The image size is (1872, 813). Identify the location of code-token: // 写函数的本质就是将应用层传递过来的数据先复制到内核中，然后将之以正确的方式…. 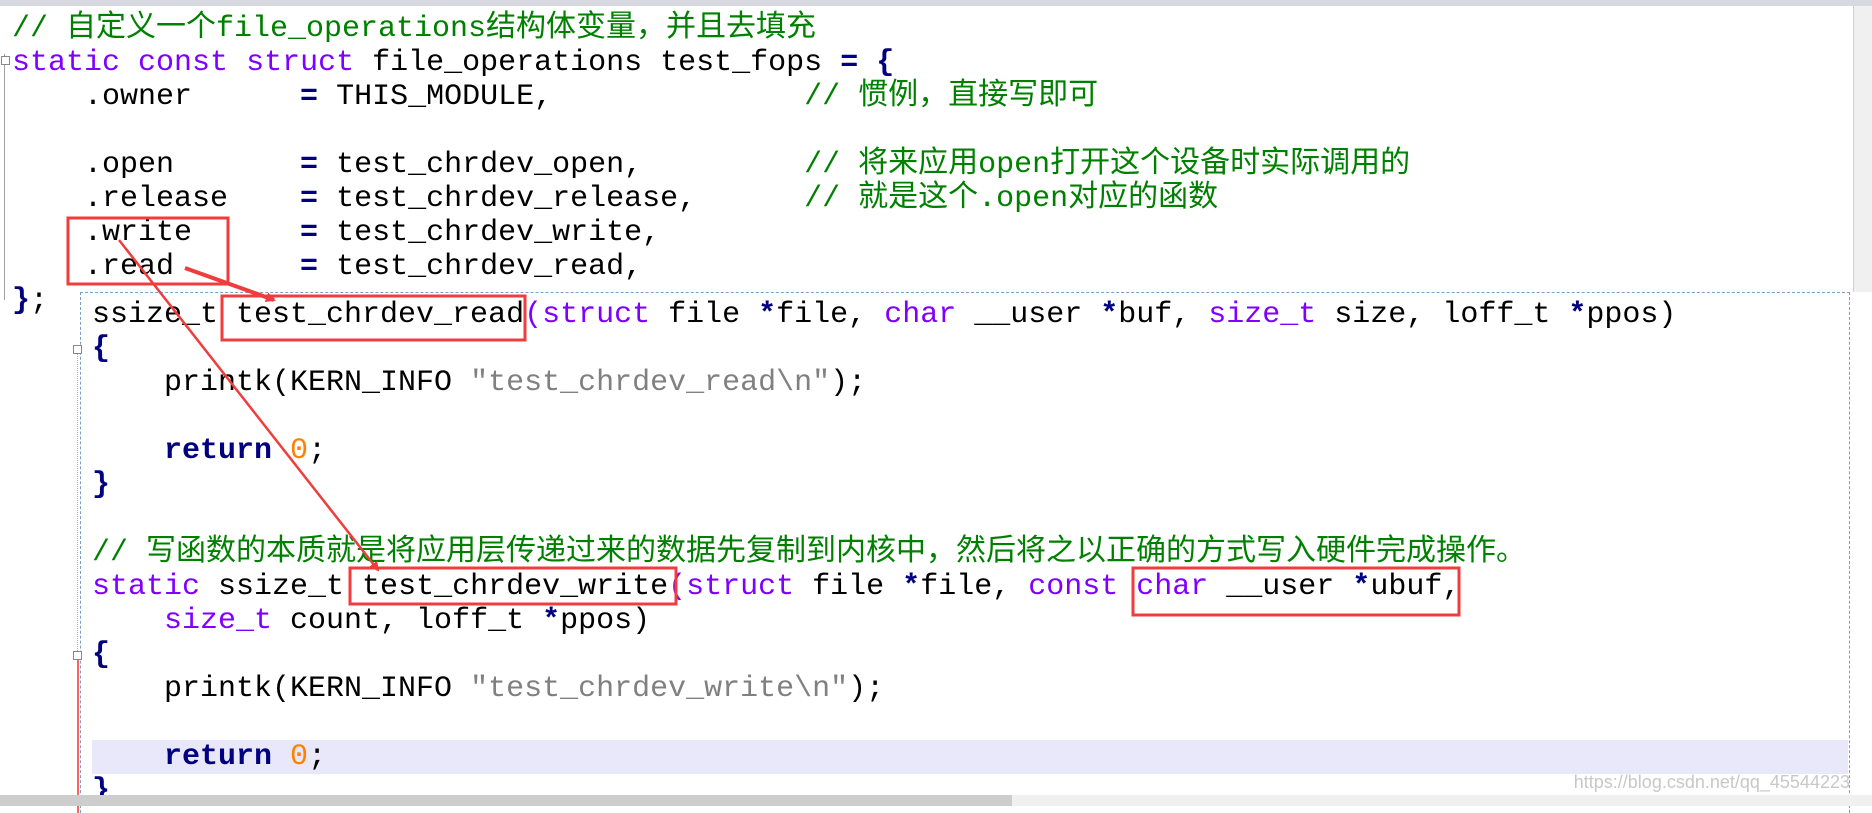
(809, 553).